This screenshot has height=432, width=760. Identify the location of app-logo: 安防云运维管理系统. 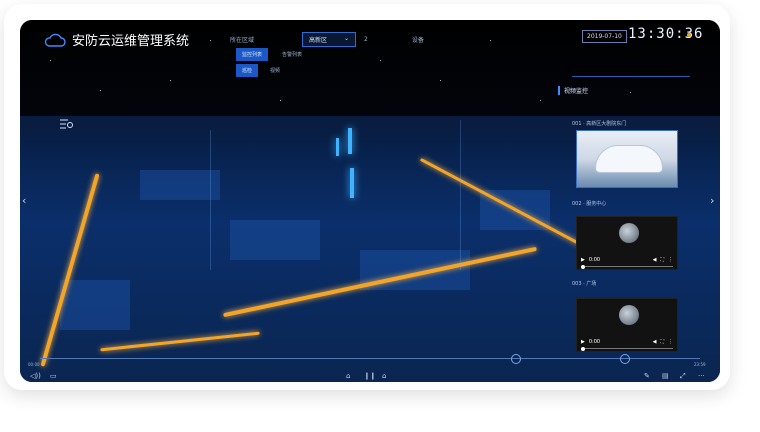
(116, 39).